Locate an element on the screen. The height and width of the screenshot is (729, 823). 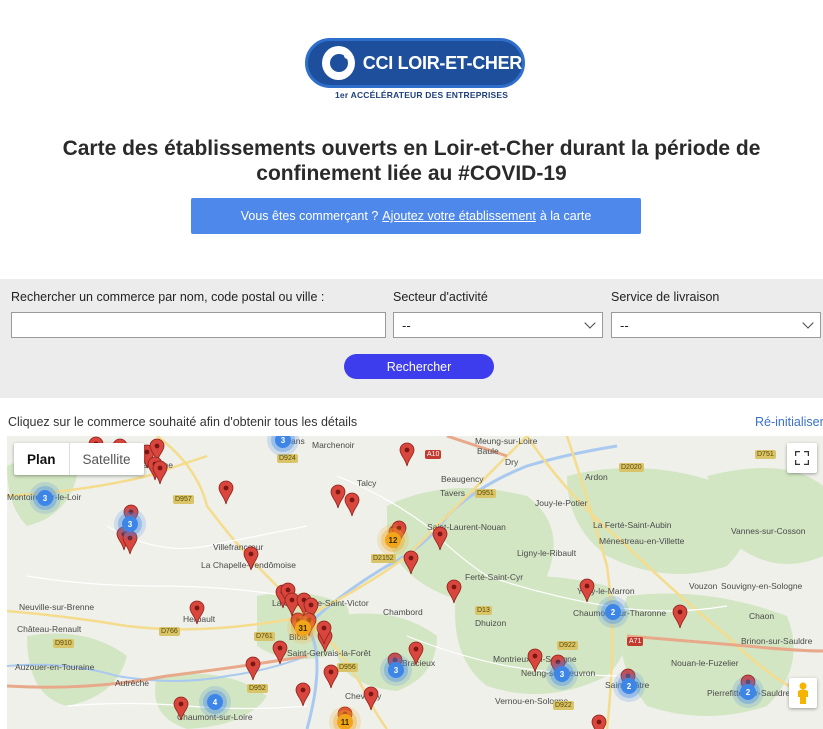
logo-pill: CCI LOIR-ET-CHER is located at coordinates (415, 63).